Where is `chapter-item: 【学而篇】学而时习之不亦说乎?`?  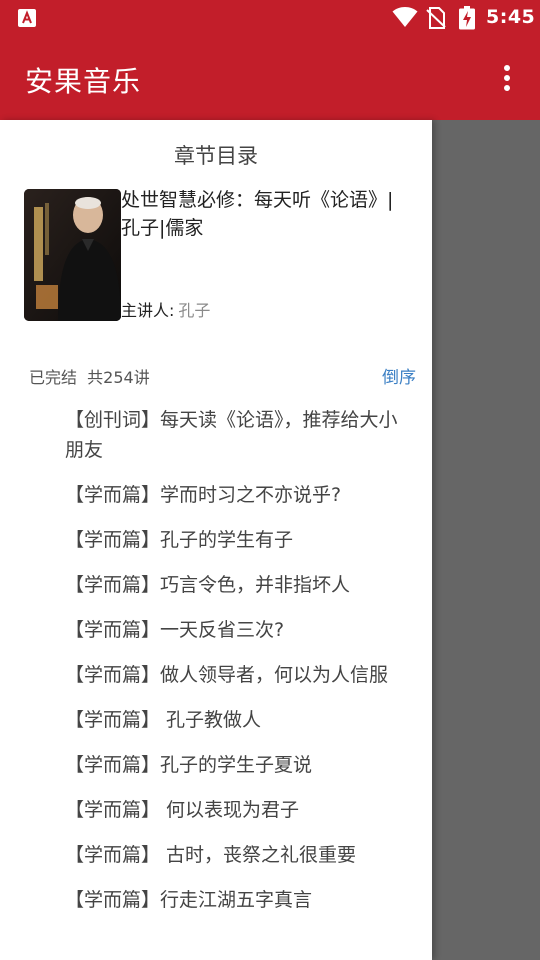 chapter-item: 【学而篇】学而时习之不亦说乎? is located at coordinates (237, 495).